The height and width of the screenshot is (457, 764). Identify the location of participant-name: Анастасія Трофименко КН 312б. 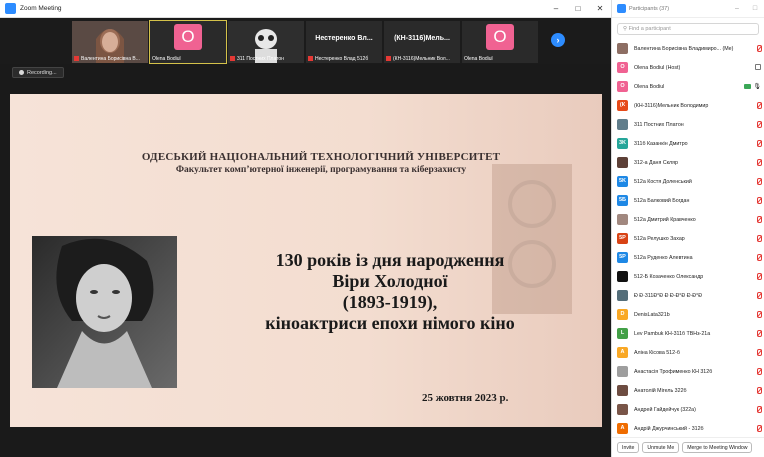
(673, 371).